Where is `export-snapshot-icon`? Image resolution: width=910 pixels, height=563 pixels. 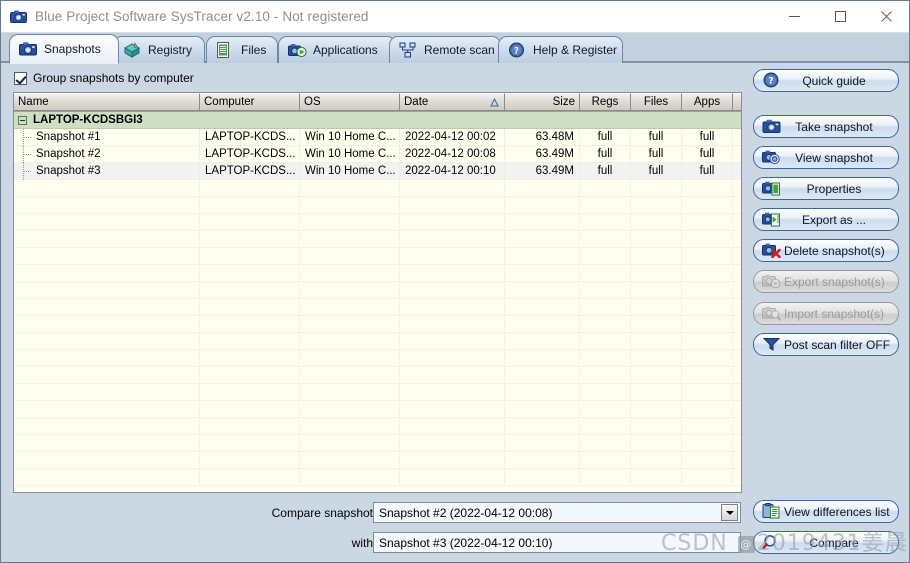
export-snapshot-icon is located at coordinates (772, 281).